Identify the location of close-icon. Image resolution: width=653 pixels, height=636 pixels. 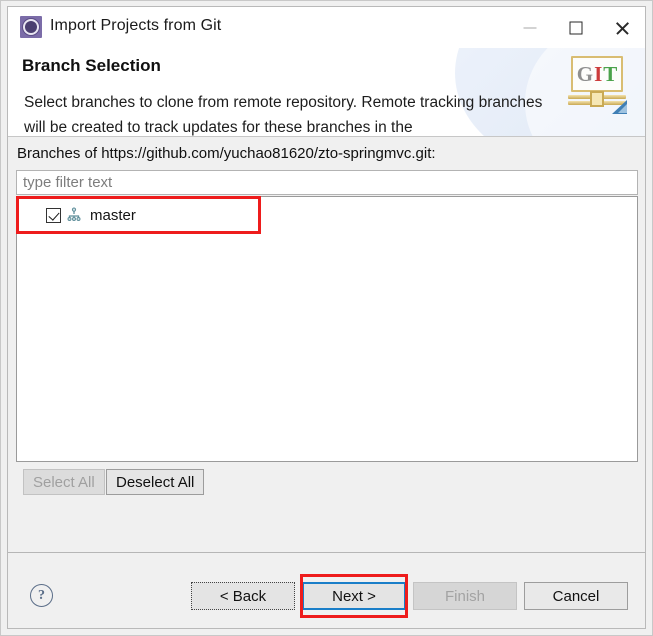
(622, 27).